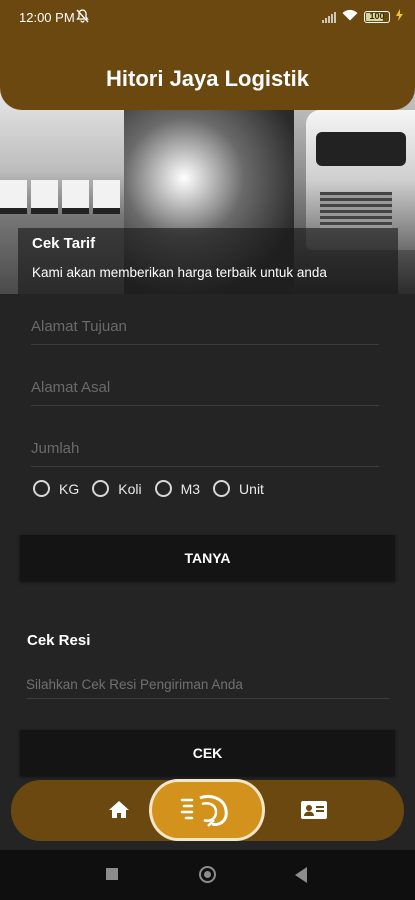 The image size is (415, 900). What do you see at coordinates (207, 753) in the screenshot?
I see `cek-button: CEK` at bounding box center [207, 753].